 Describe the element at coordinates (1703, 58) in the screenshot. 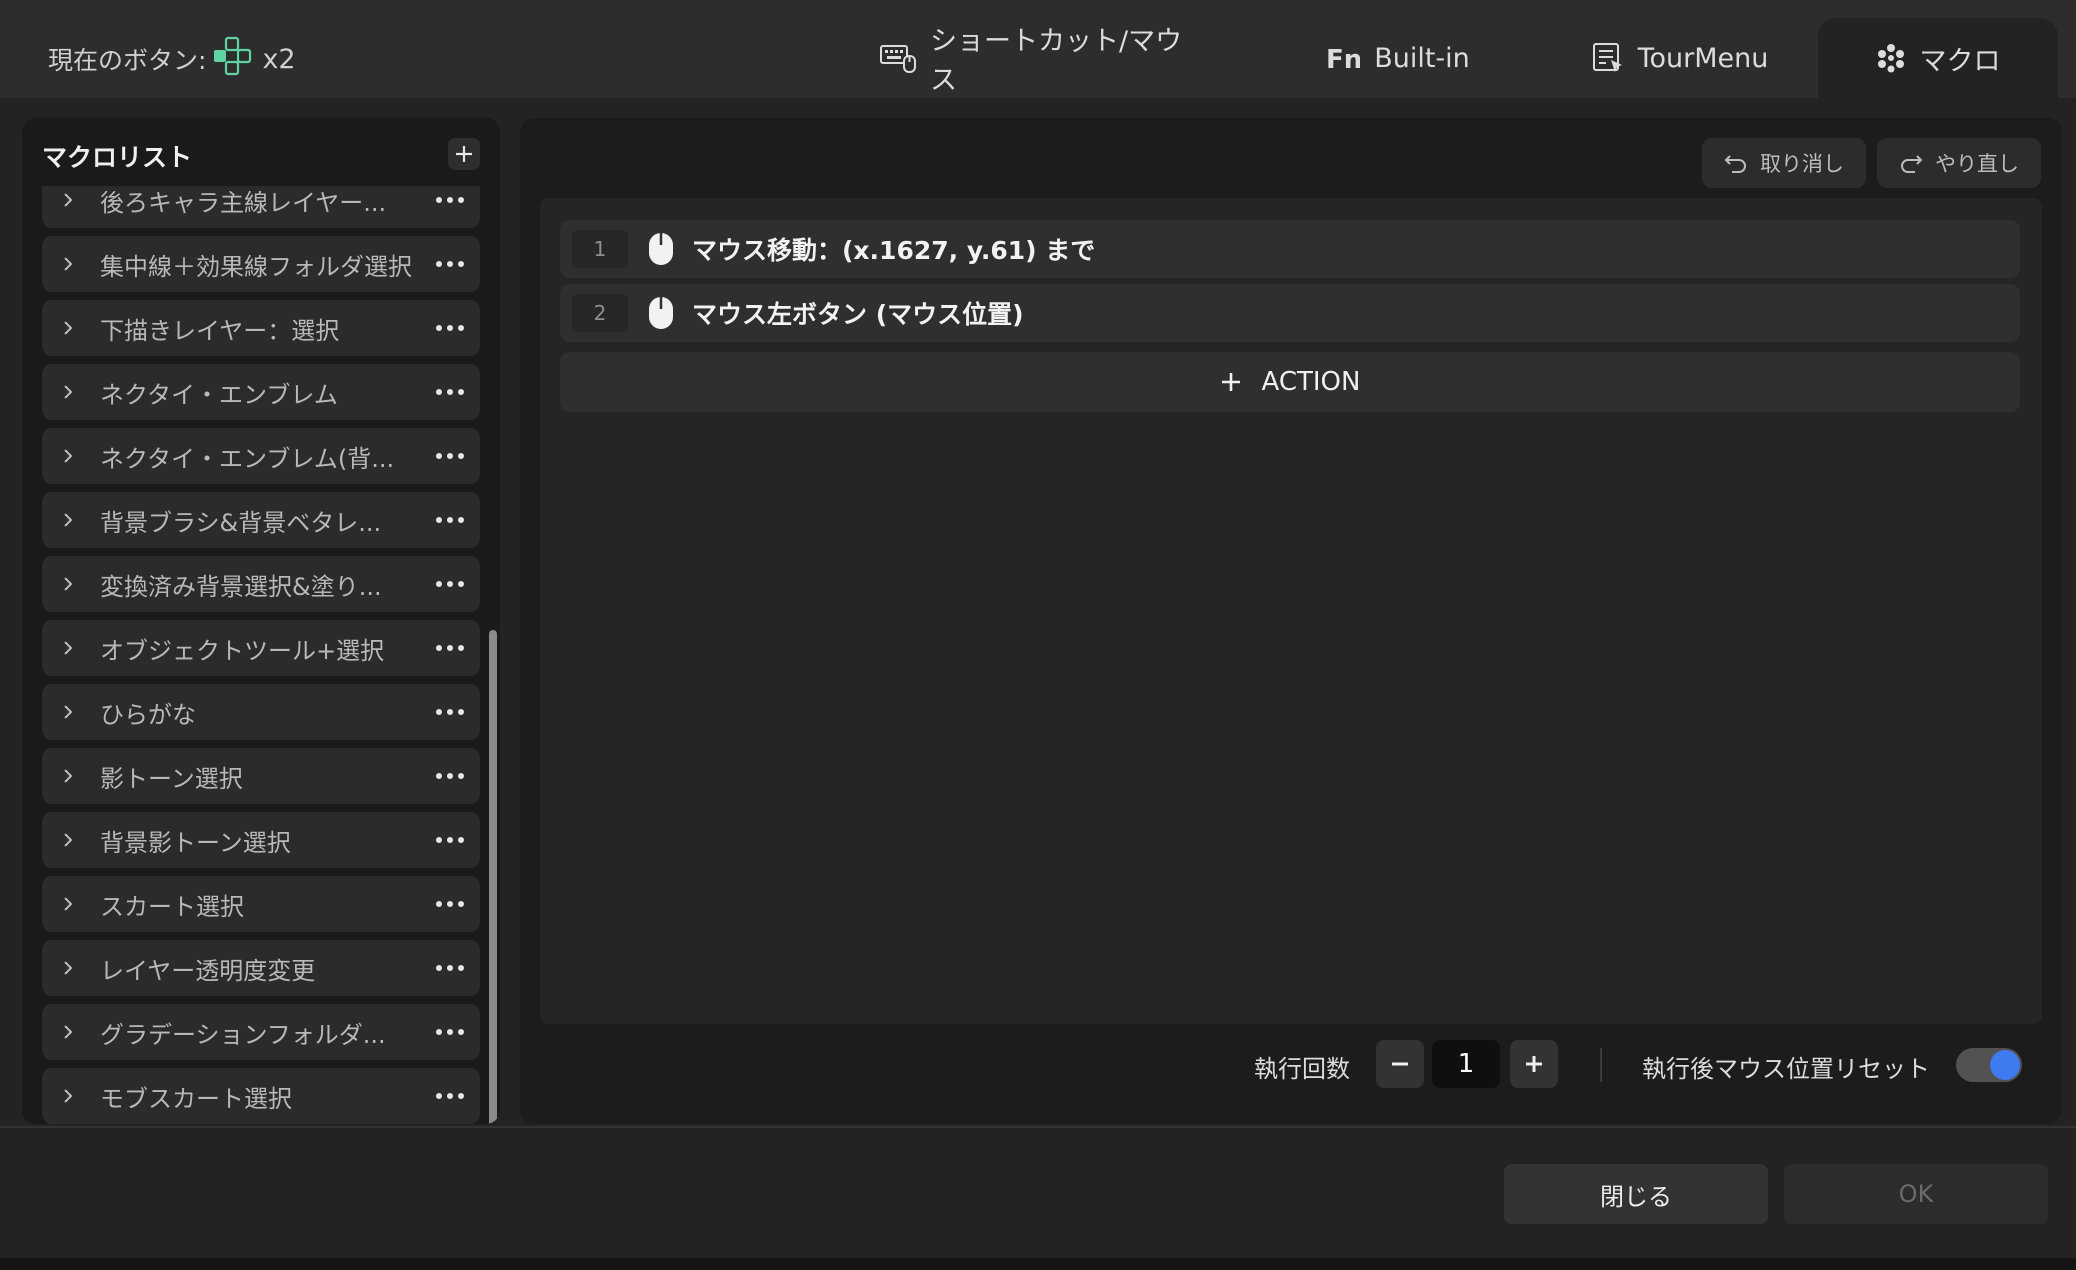

I see `tab-label: TourMenu` at that location.